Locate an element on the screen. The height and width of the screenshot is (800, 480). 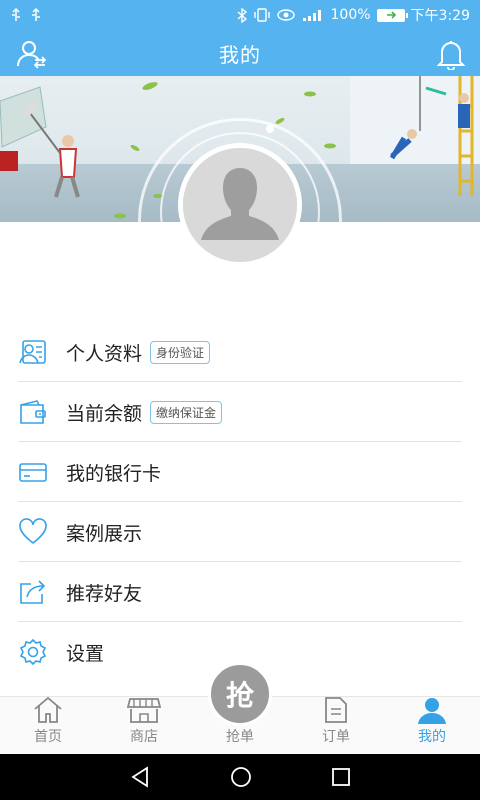
share-icon is located at coordinates (33, 592).